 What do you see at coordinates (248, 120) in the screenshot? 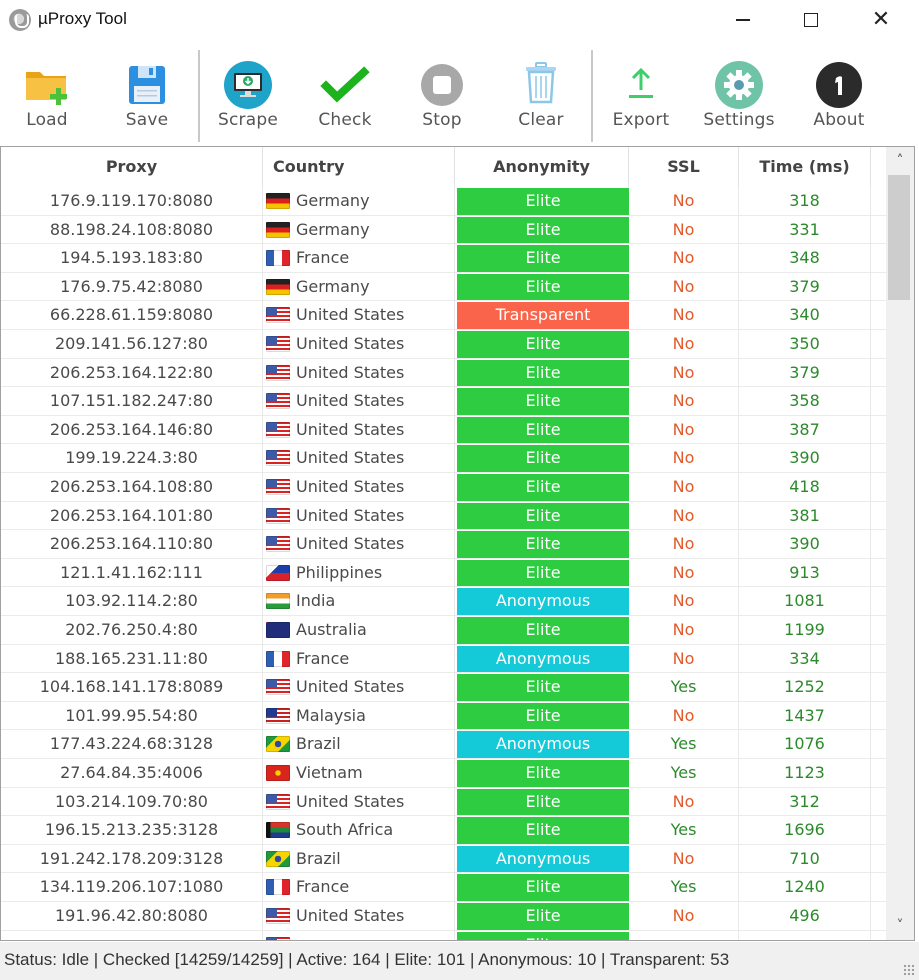
I see `scrape-label: Scrape` at bounding box center [248, 120].